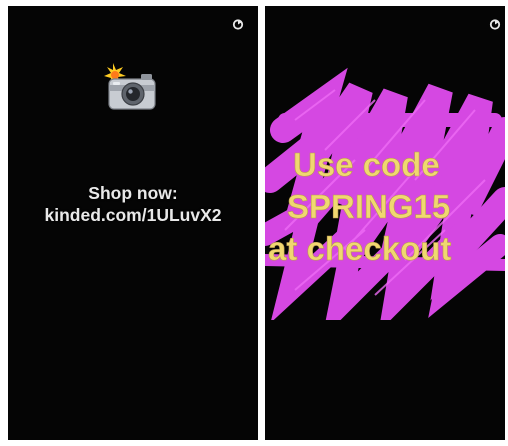 The height and width of the screenshot is (446, 508). What do you see at coordinates (369, 207) in the screenshot?
I see `promo-code: SPRING15` at bounding box center [369, 207].